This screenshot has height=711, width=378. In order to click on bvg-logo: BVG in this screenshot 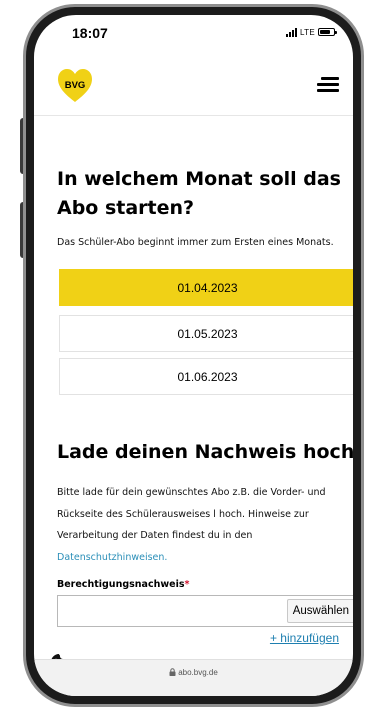, I will do `click(75, 86)`.